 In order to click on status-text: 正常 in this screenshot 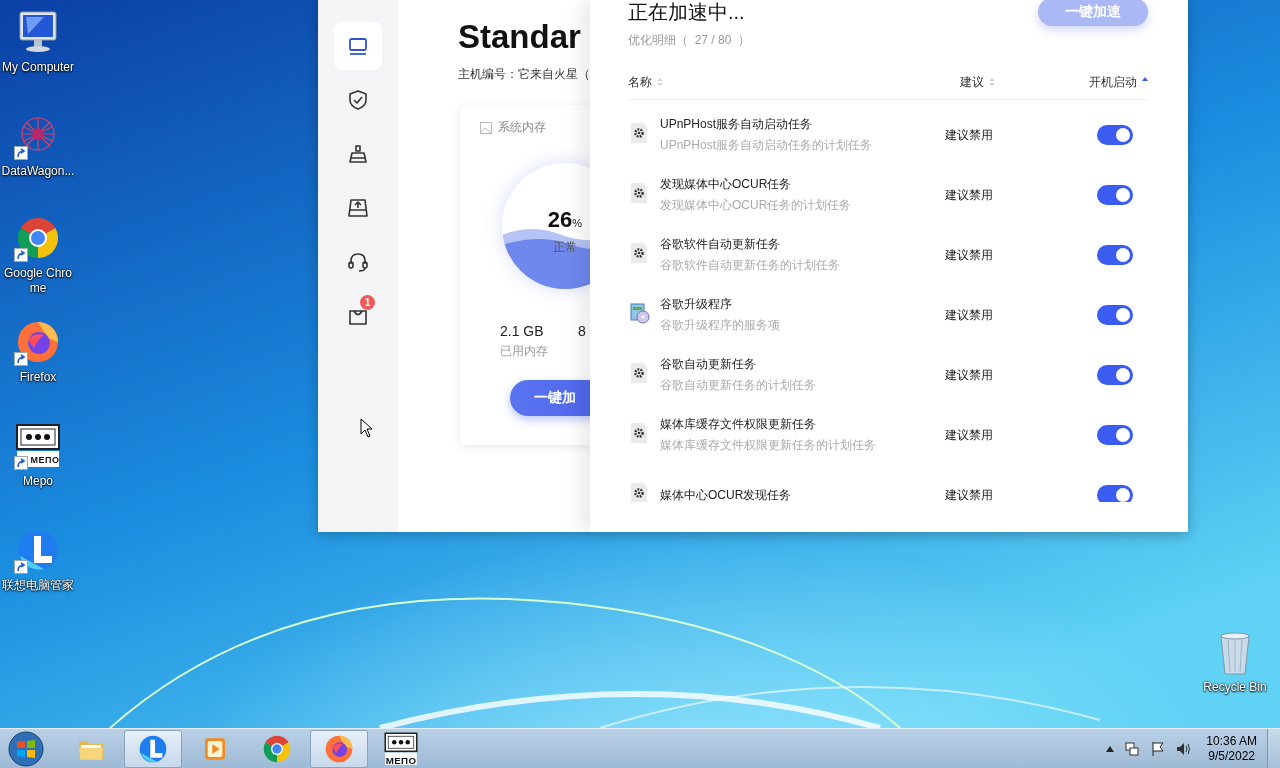, I will do `click(565, 247)`.